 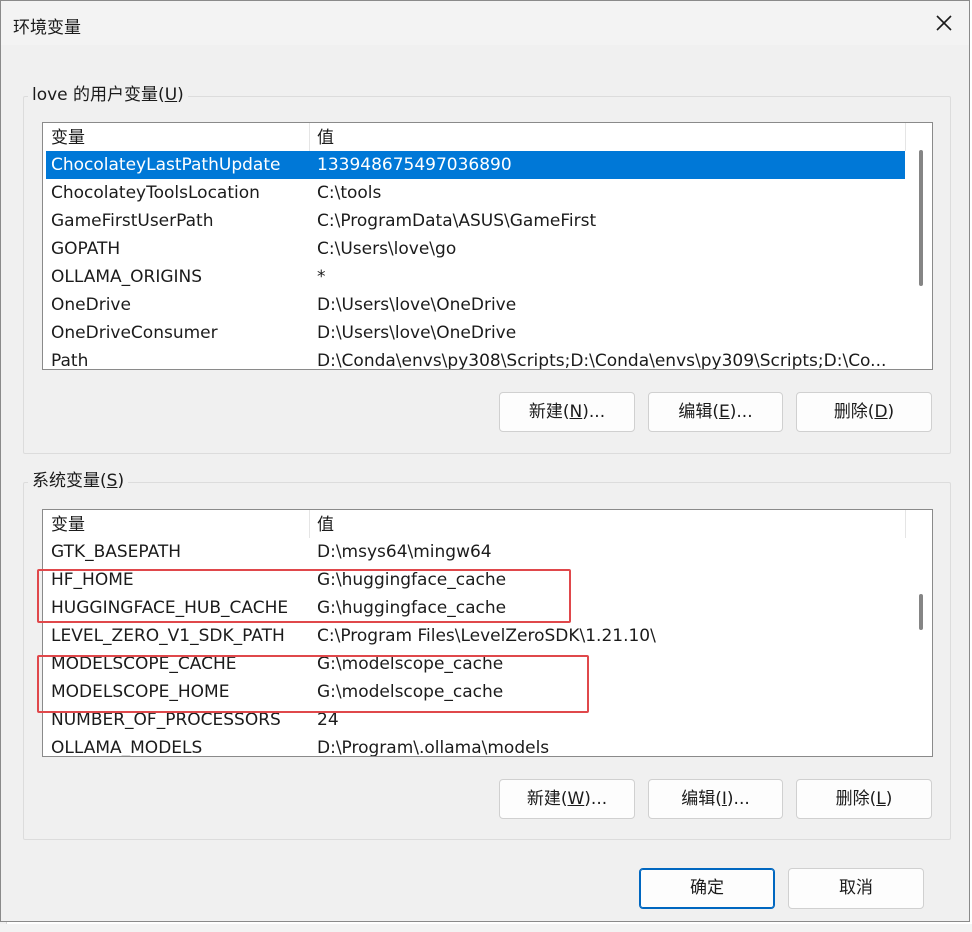 I want to click on list-item: OneDrive D:\Users\love\OneDrive, so click(x=475, y=305).